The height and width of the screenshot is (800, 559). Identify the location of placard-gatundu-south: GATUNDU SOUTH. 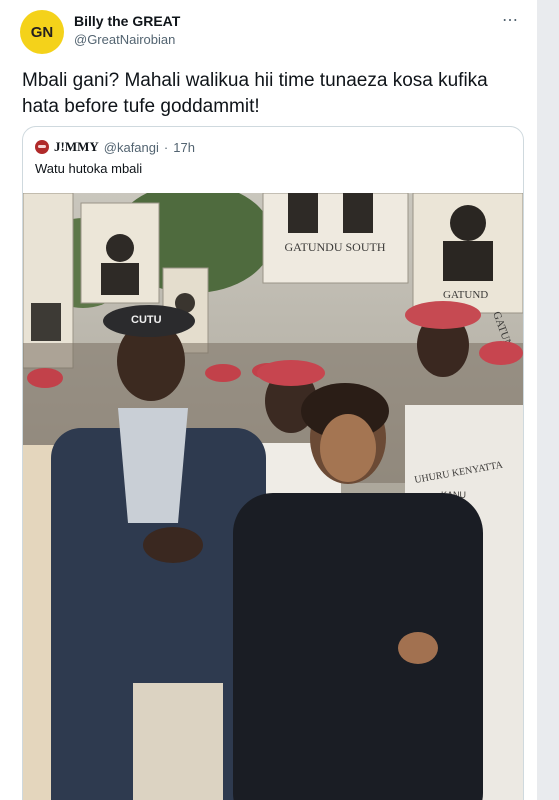
(335, 238).